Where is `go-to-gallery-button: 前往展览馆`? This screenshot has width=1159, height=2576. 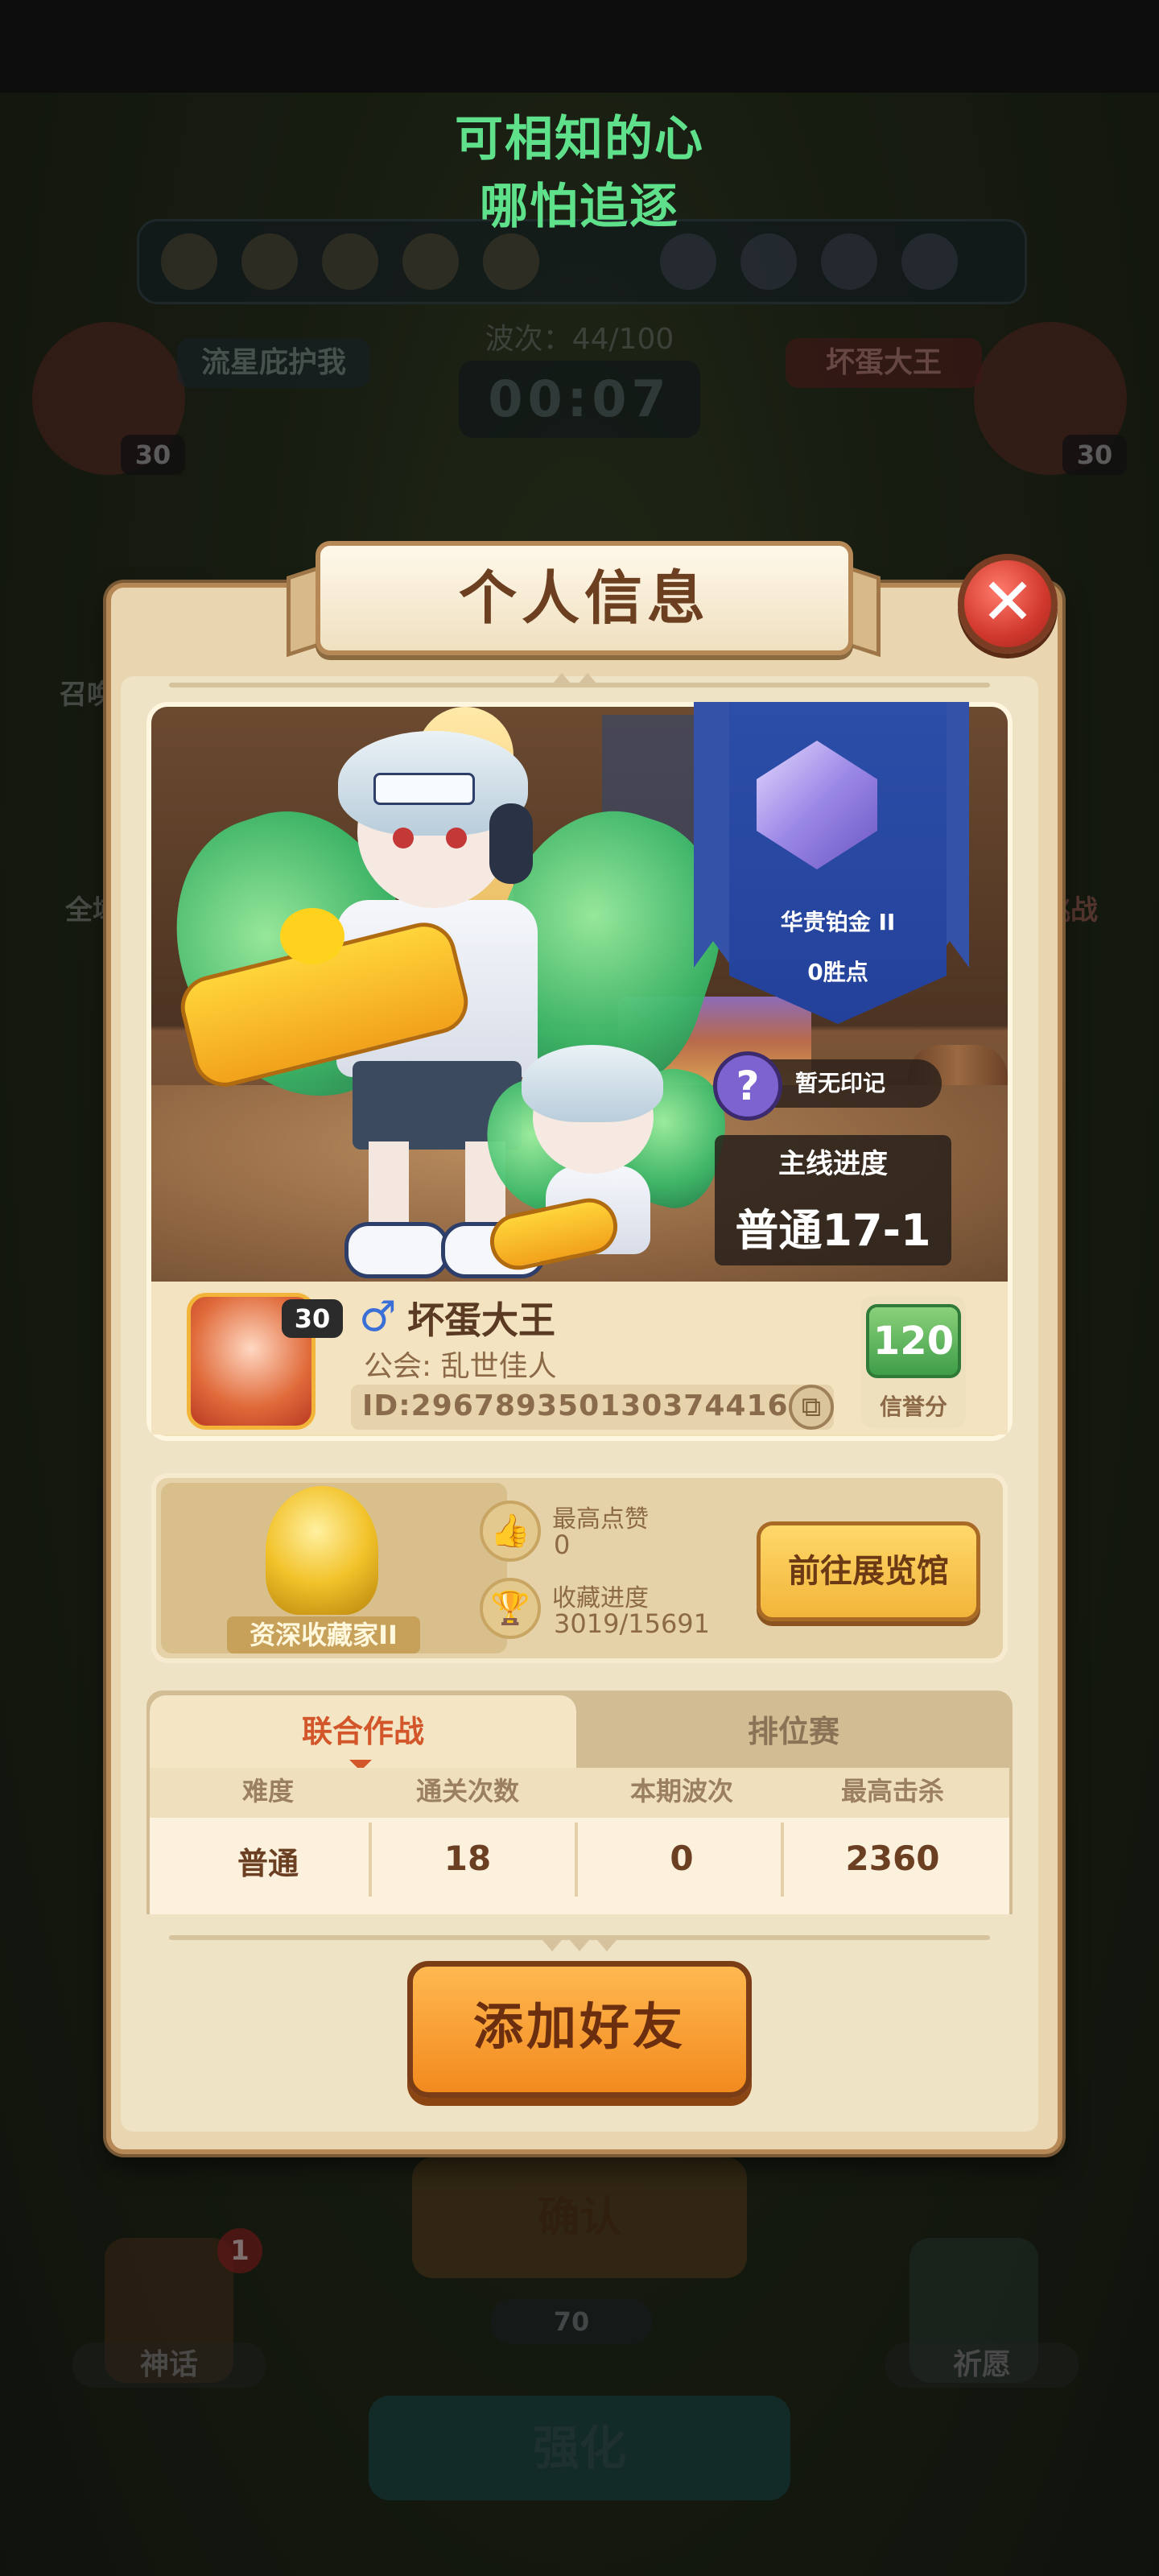 go-to-gallery-button: 前往展览馆 is located at coordinates (868, 1571).